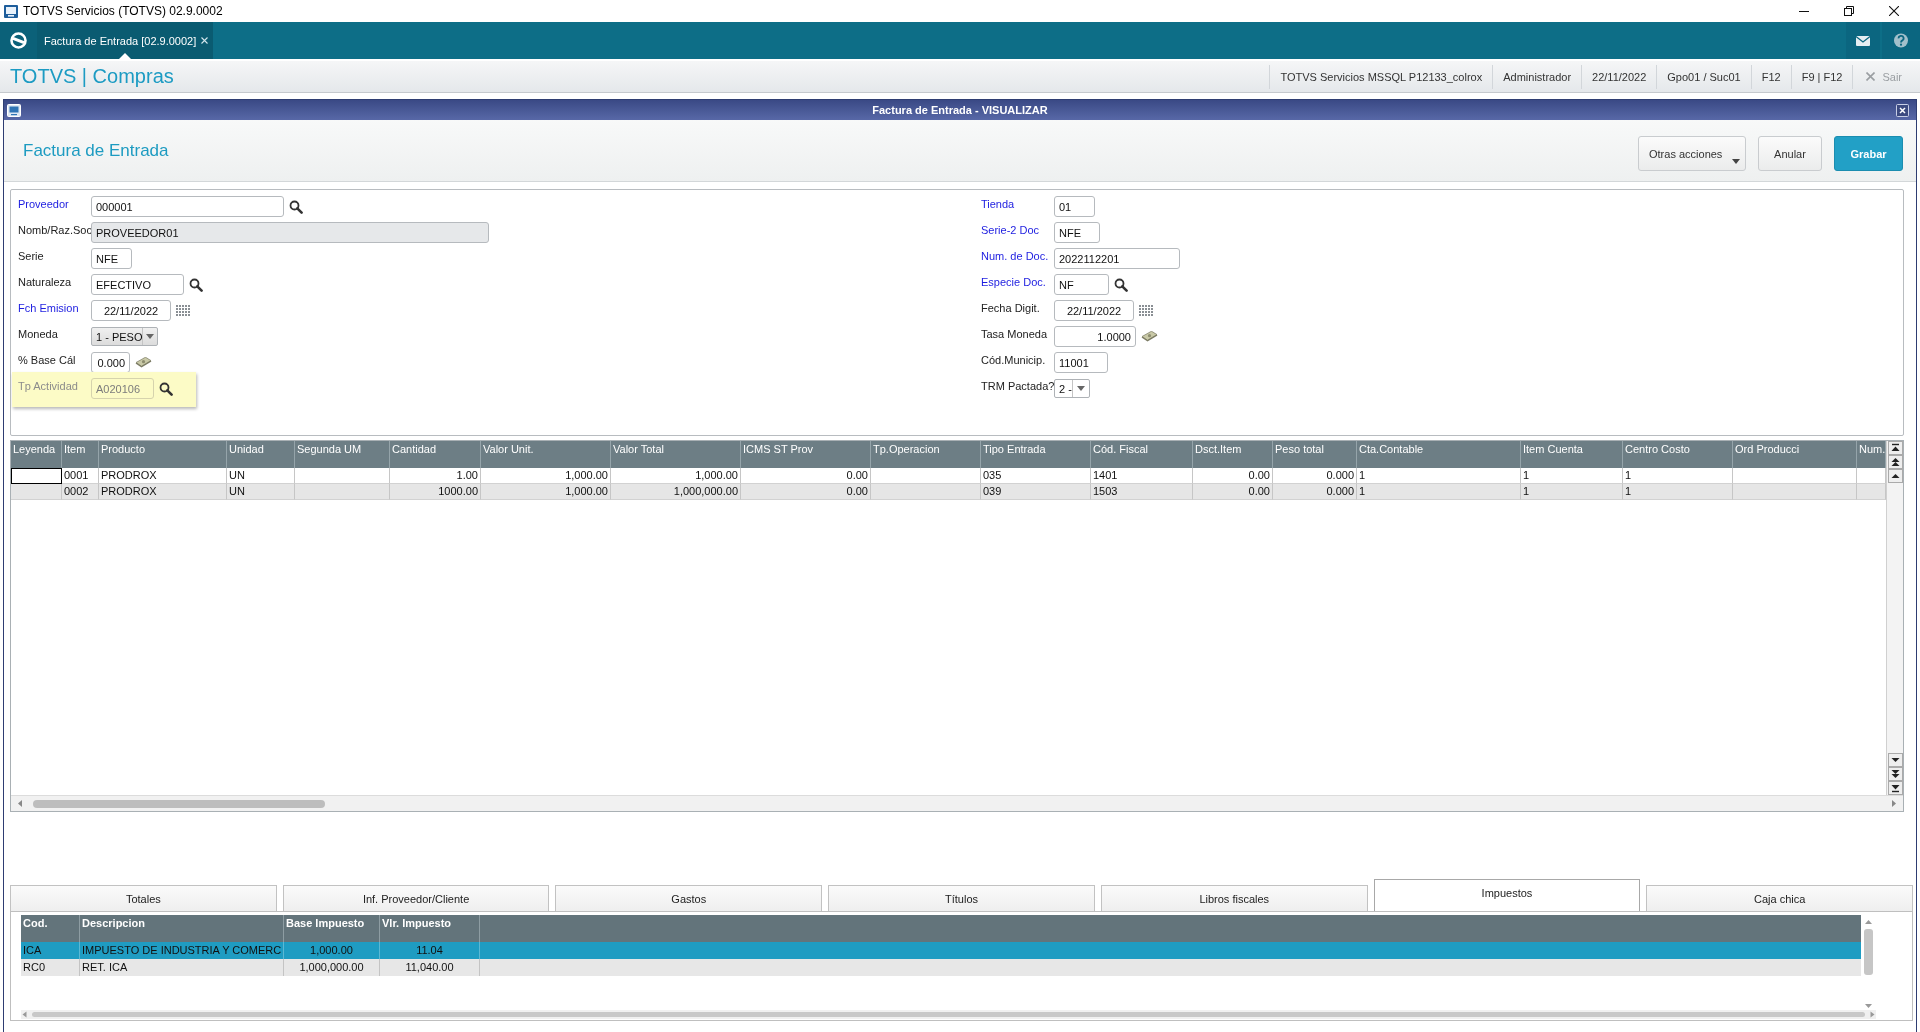 The height and width of the screenshot is (1032, 1920). What do you see at coordinates (137, 284) in the screenshot?
I see `input-field: EFECTIVO` at bounding box center [137, 284].